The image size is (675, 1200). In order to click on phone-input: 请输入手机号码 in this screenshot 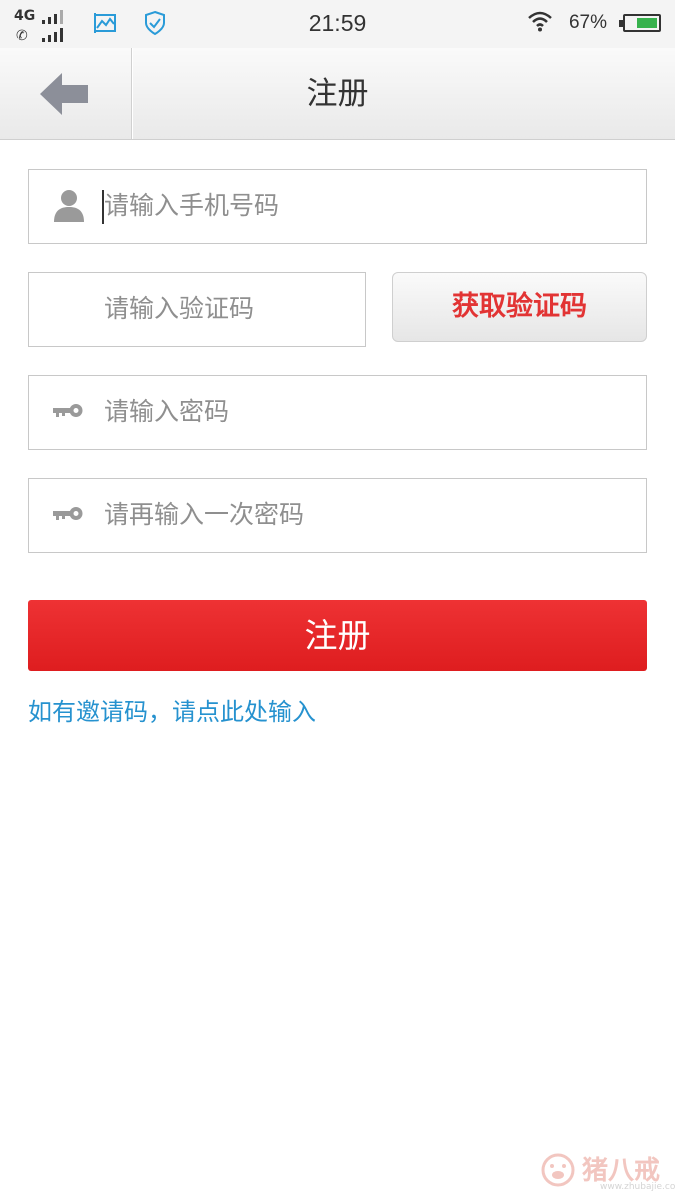, I will do `click(337, 206)`.